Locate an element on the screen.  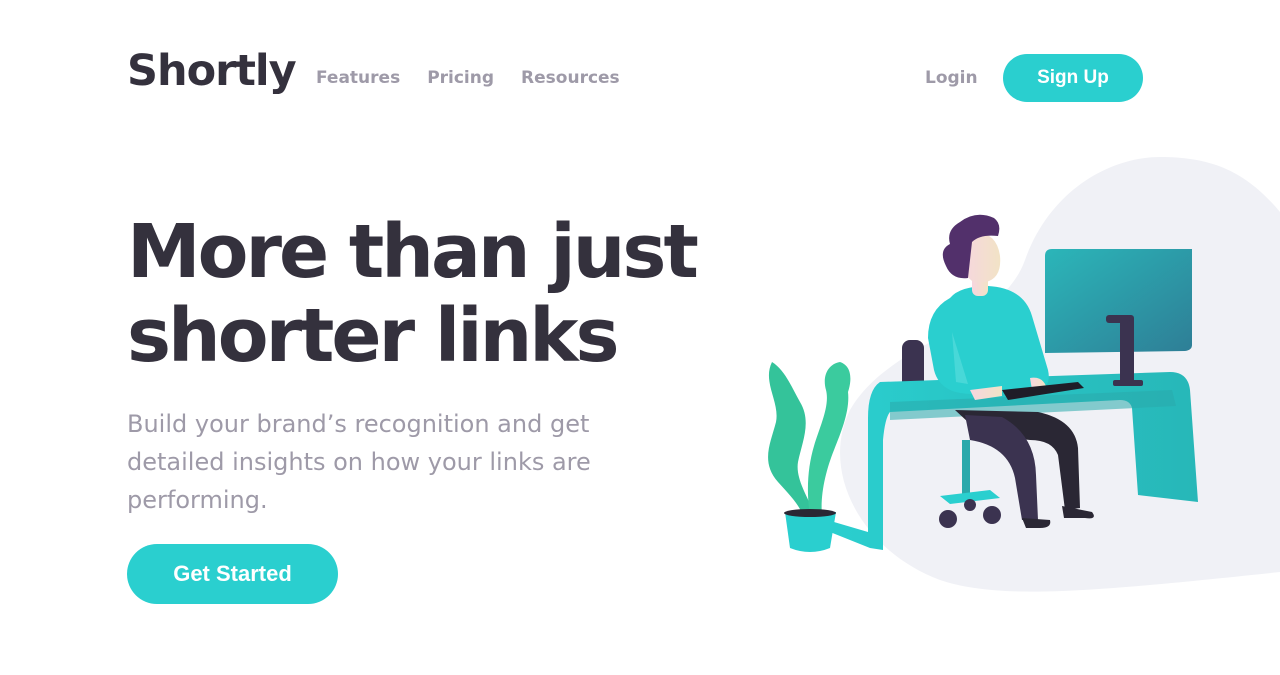
login-link: Login is located at coordinates (951, 78).